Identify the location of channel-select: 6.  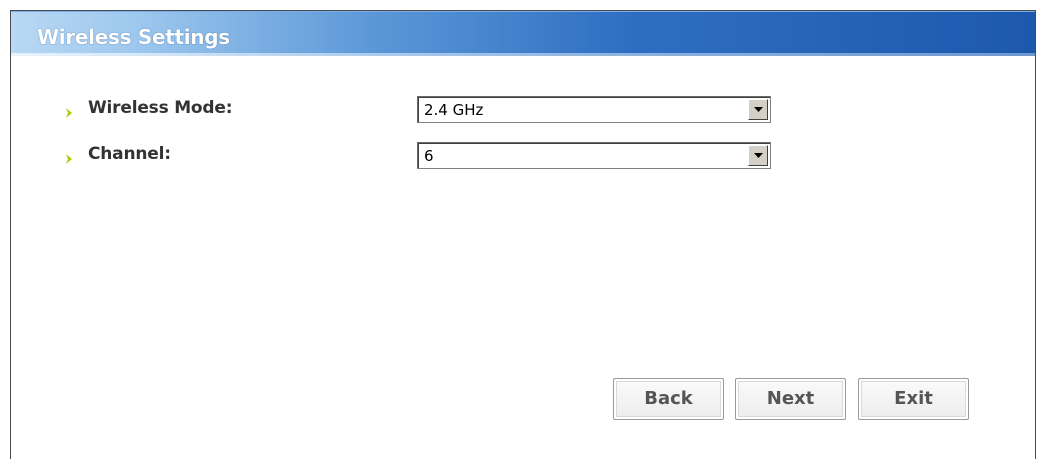
(594, 155).